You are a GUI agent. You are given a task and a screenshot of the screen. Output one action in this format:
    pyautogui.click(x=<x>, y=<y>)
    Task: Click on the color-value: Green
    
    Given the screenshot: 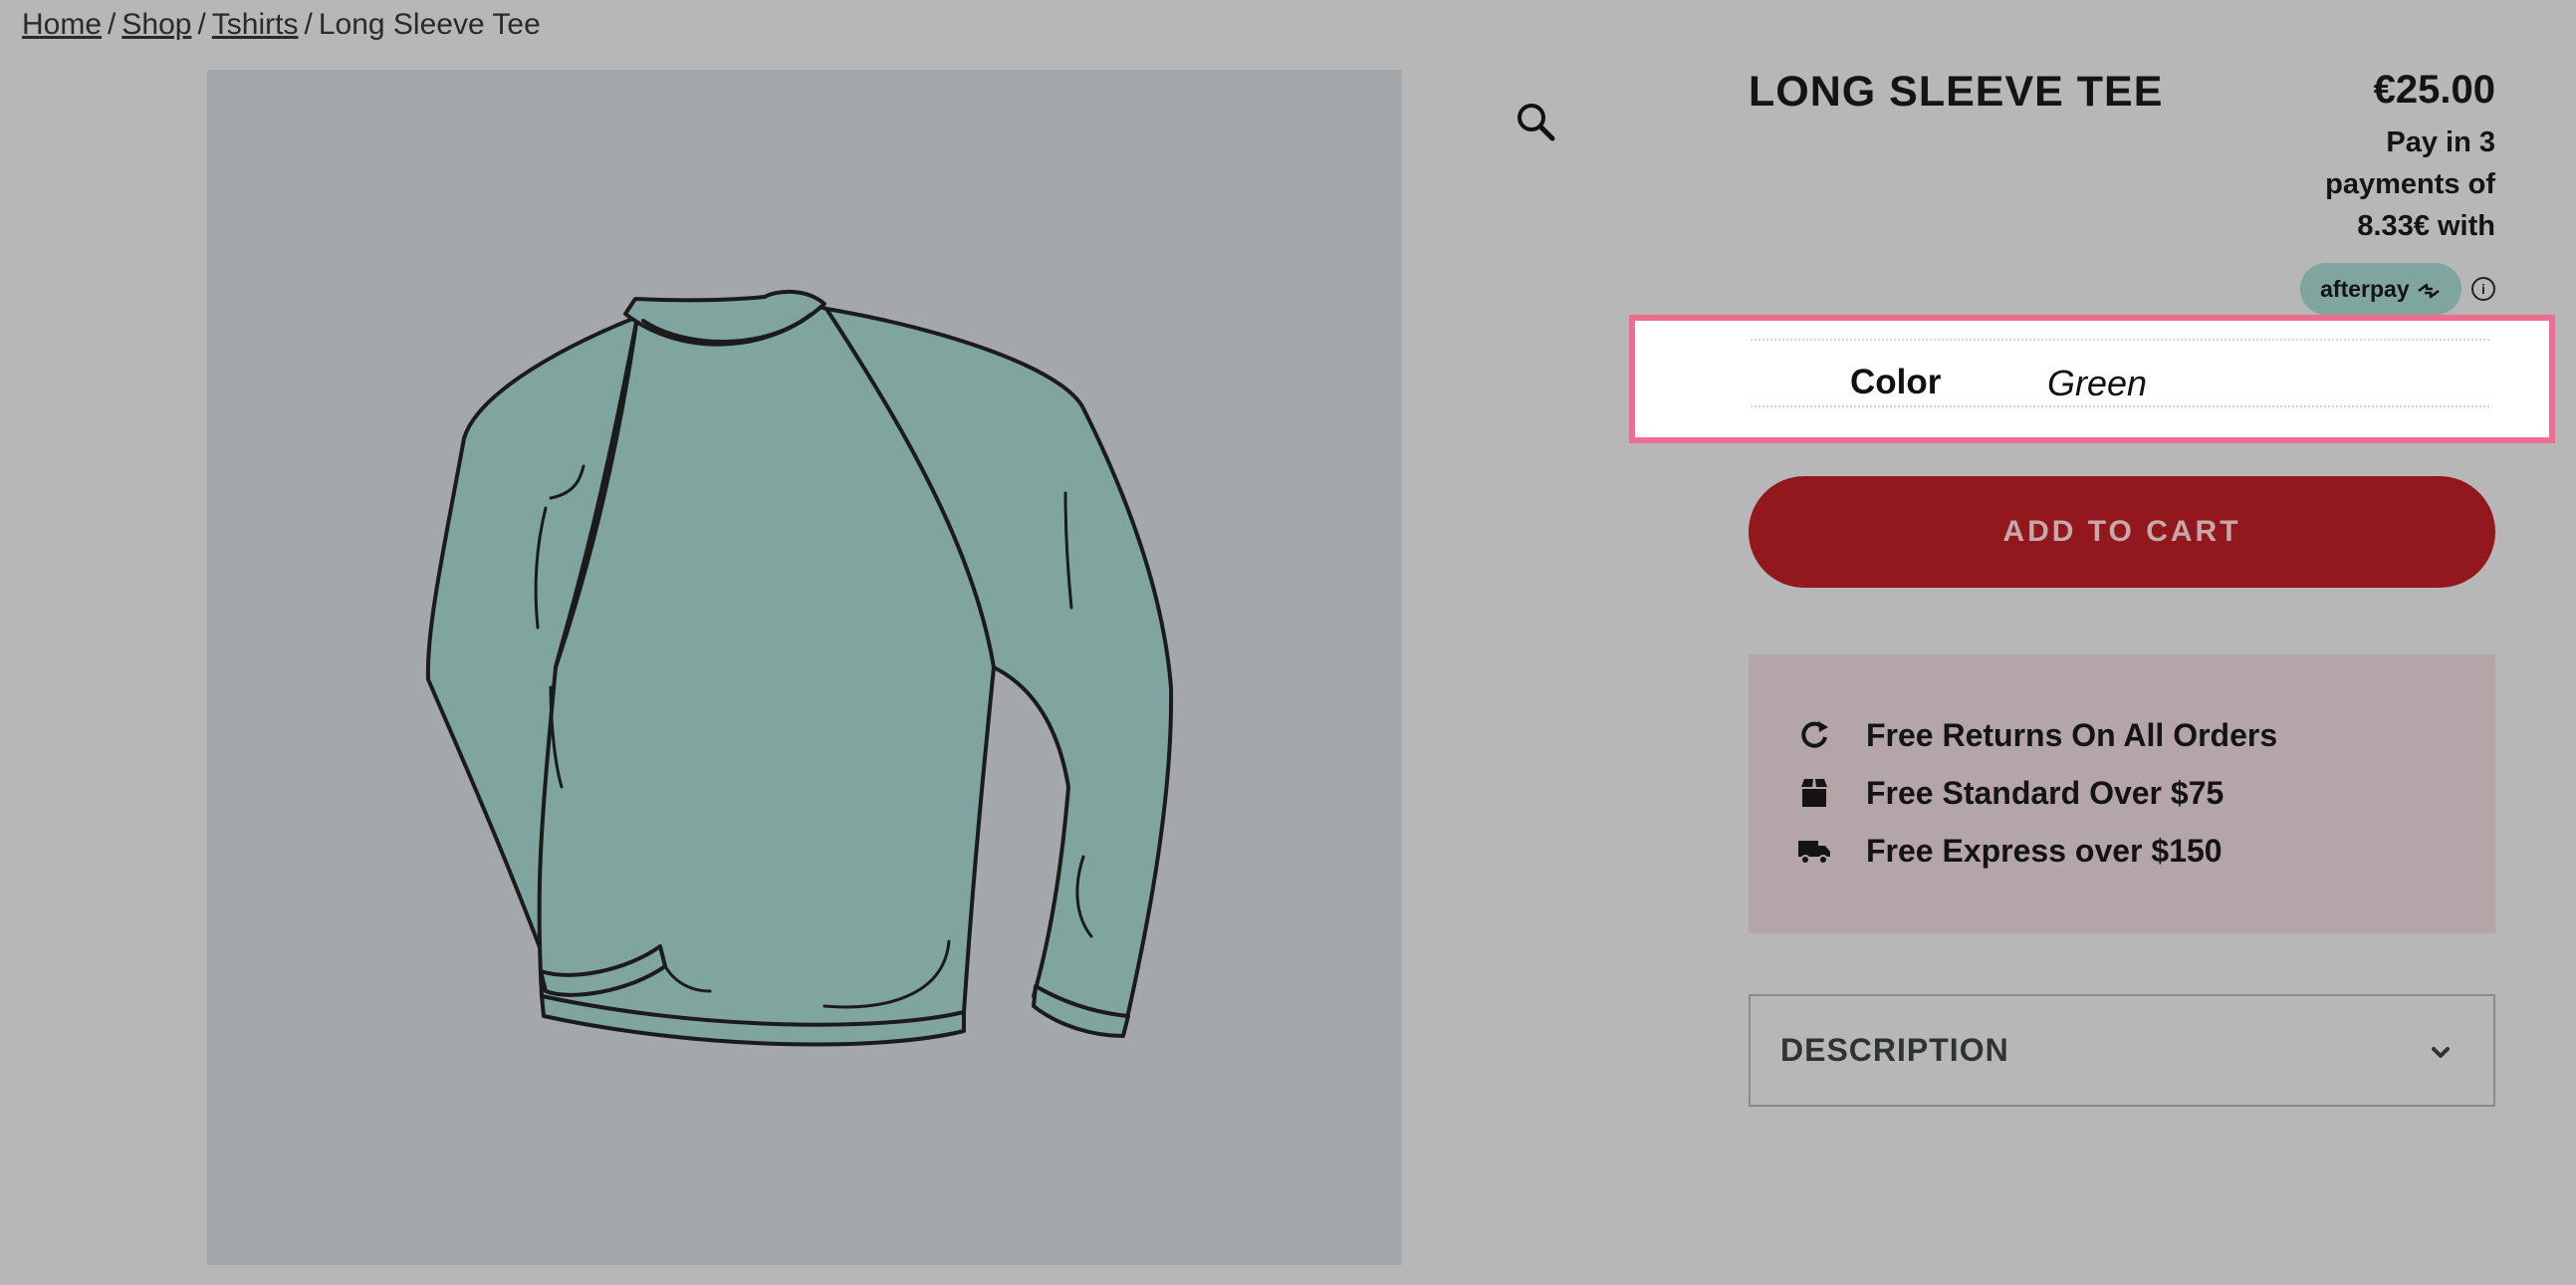 What is the action you would take?
    pyautogui.click(x=2097, y=383)
    